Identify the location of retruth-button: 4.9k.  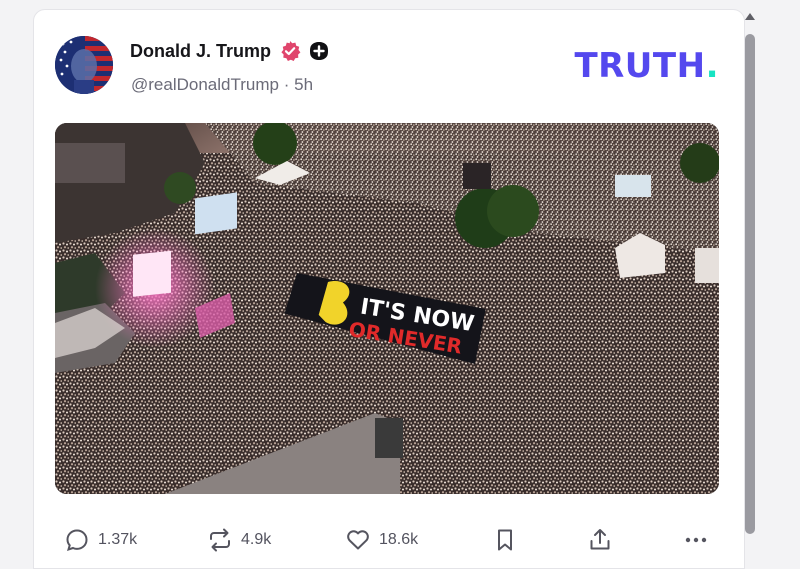
(239, 540).